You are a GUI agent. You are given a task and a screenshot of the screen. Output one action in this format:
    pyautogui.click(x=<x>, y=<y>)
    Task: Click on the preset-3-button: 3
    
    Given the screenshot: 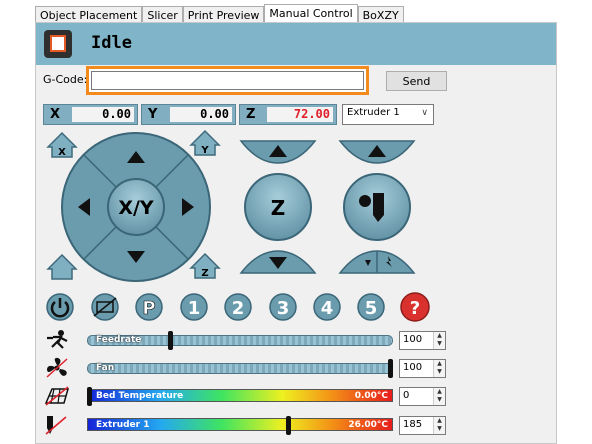 What is the action you would take?
    pyautogui.click(x=283, y=307)
    